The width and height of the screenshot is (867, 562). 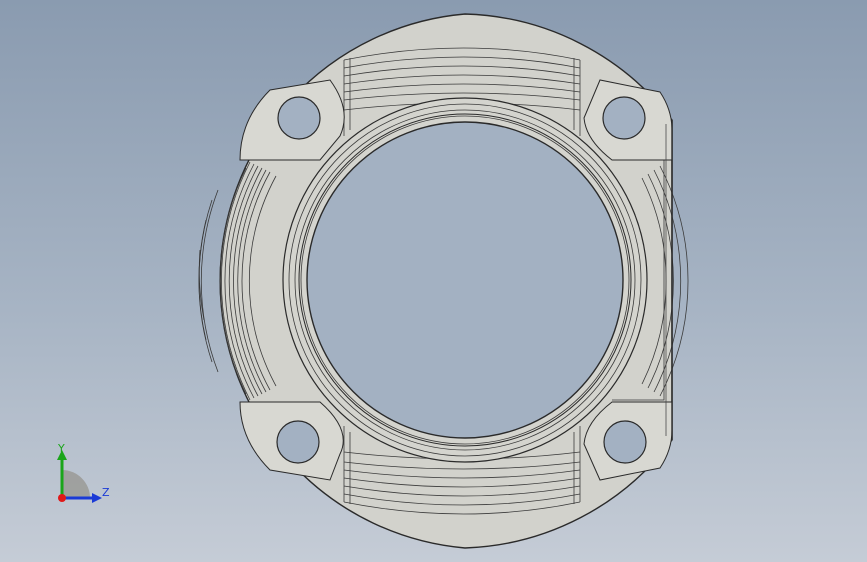 I want to click on triad-xy-plane, so click(x=76, y=484).